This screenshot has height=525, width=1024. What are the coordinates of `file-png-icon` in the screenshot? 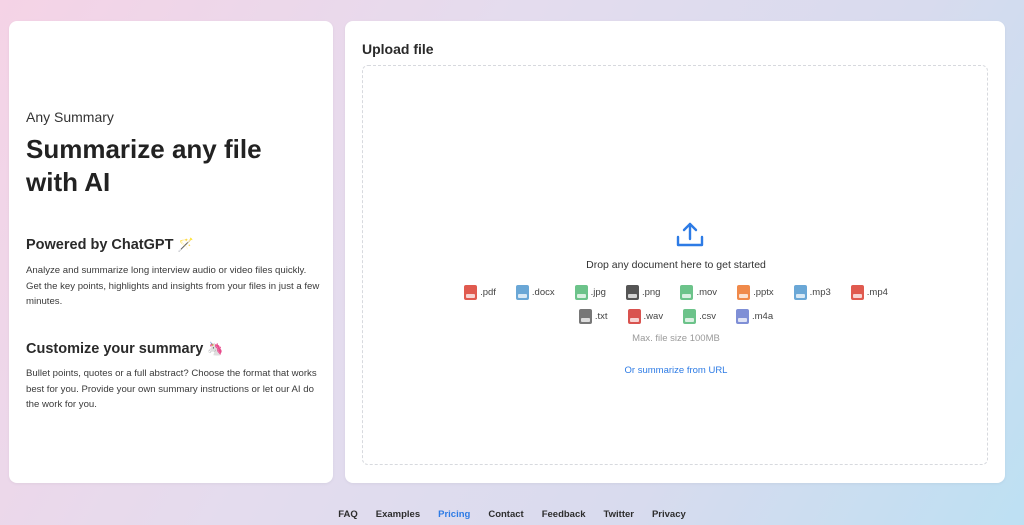 It's located at (632, 293).